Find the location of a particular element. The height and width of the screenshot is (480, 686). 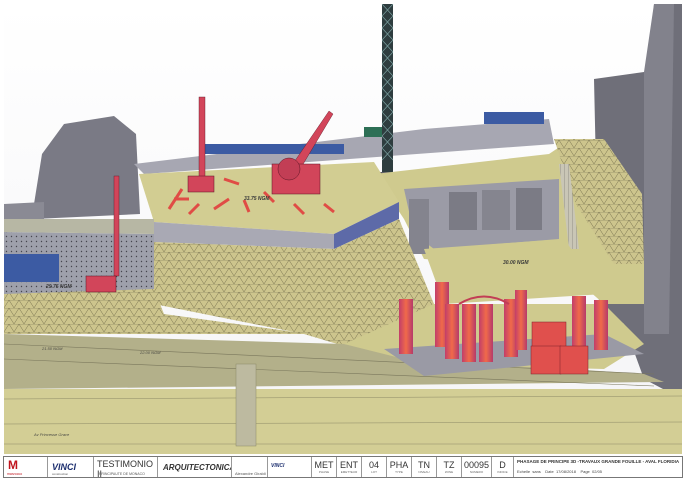

vinci2-box: VINCI is located at coordinates (290, 467).